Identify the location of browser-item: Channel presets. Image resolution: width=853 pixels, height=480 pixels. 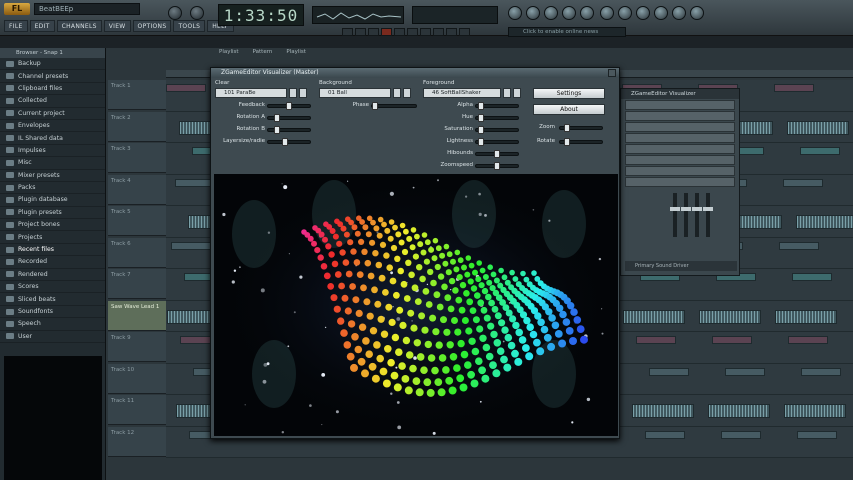
(52, 76).